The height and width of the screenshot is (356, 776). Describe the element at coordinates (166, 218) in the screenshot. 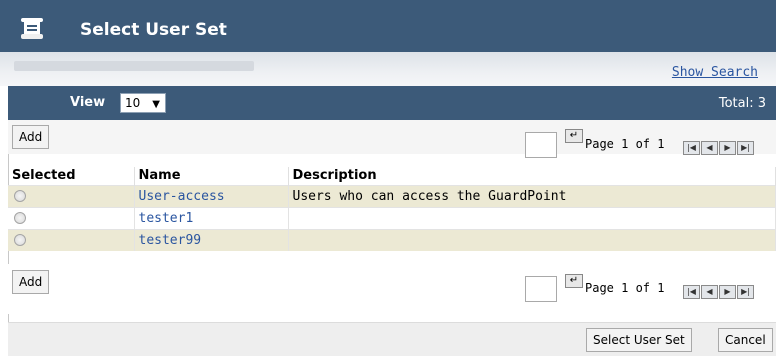

I see `user-set-name-link: tester1` at that location.